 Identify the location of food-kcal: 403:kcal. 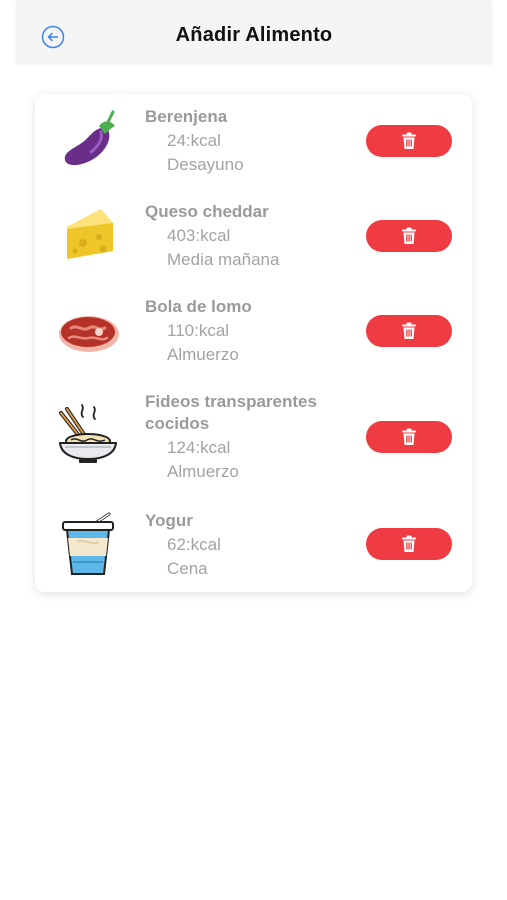
(199, 235).